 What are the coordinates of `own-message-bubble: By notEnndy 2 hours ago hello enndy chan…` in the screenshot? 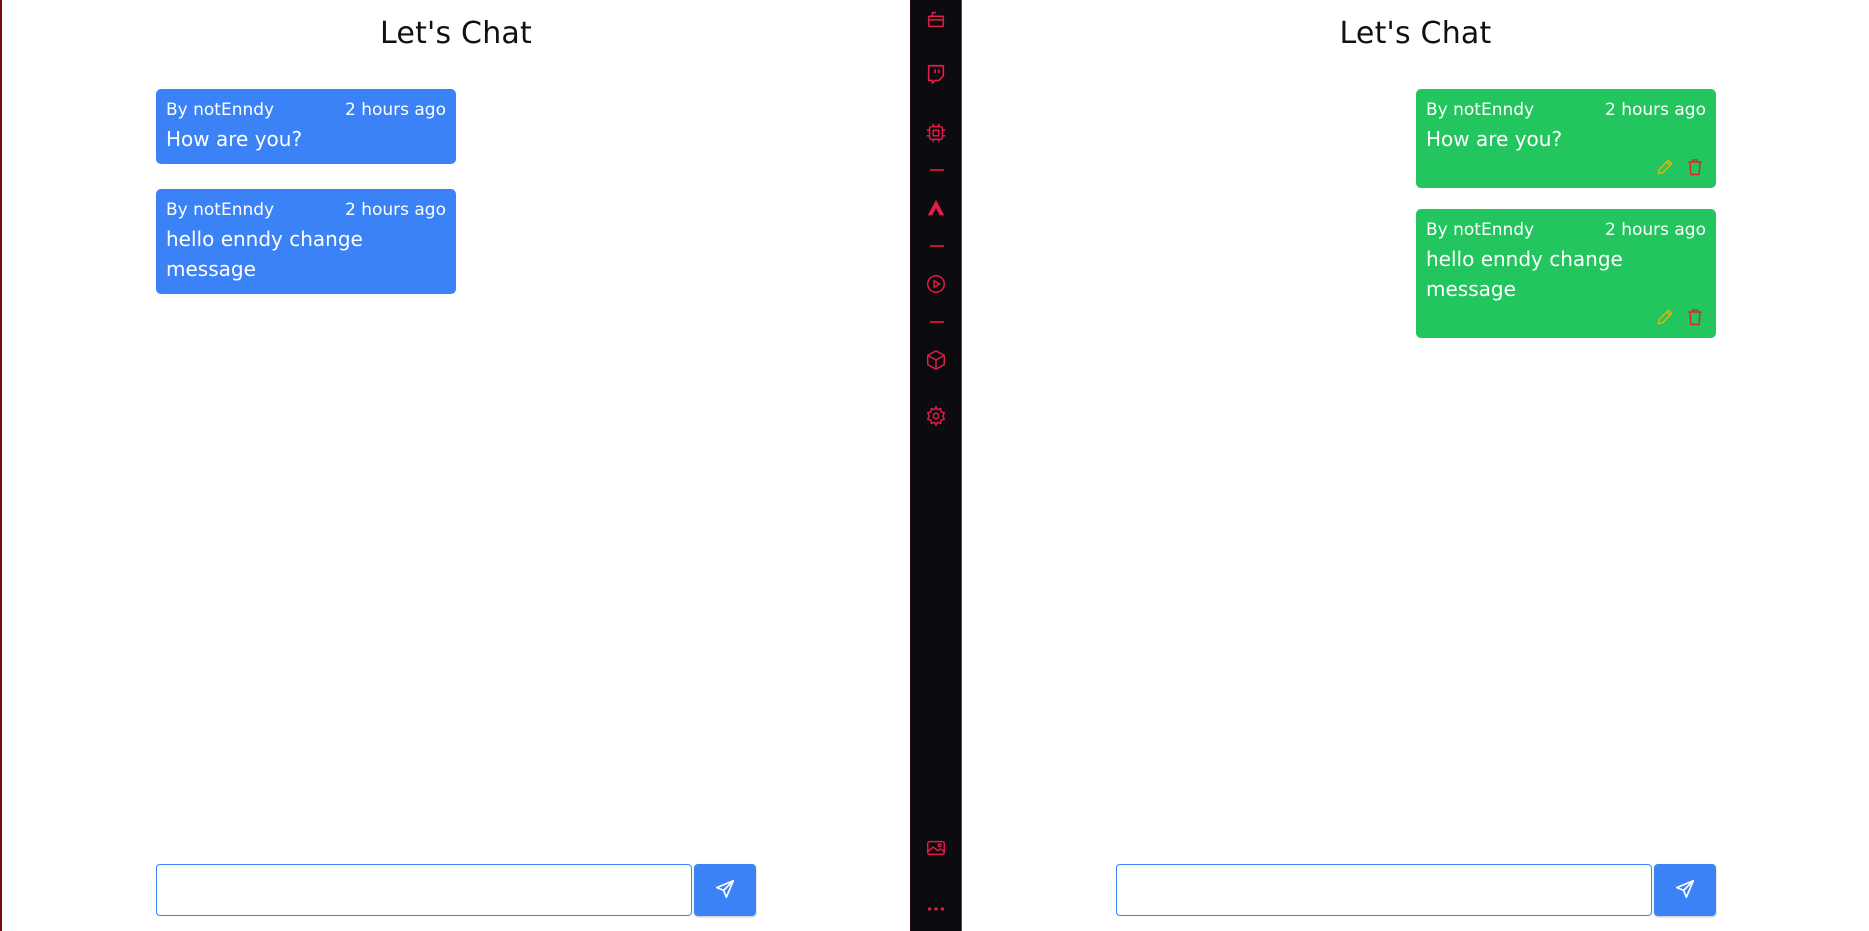 It's located at (1566, 273).